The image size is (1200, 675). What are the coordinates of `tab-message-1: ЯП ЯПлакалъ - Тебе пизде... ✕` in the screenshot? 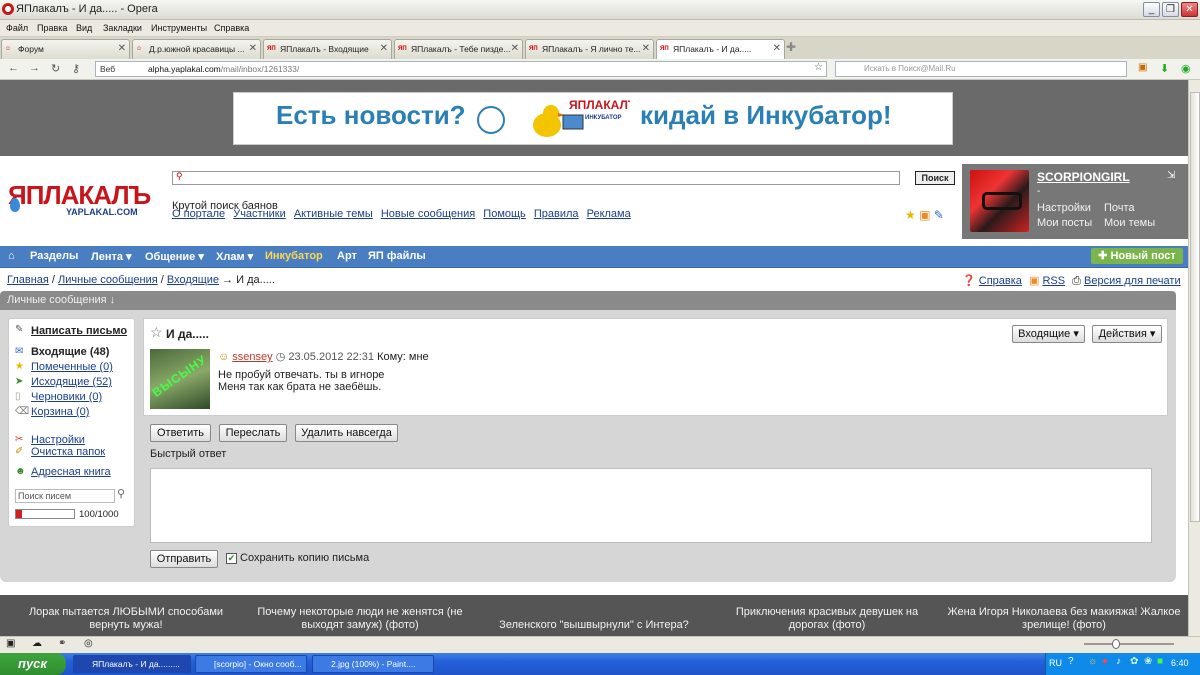 It's located at (458, 49).